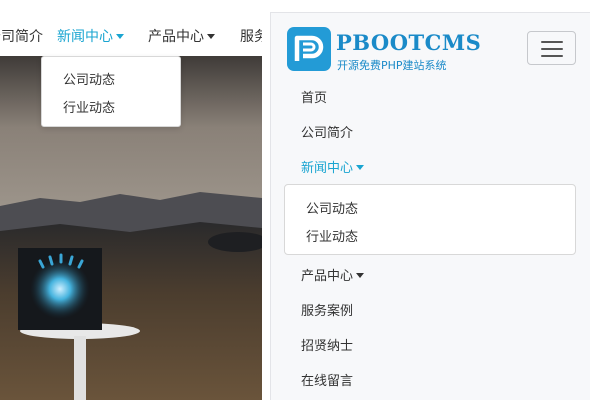 The height and width of the screenshot is (400, 600). Describe the element at coordinates (251, 37) in the screenshot. I see `nav-item-cases: 服务案例` at that location.